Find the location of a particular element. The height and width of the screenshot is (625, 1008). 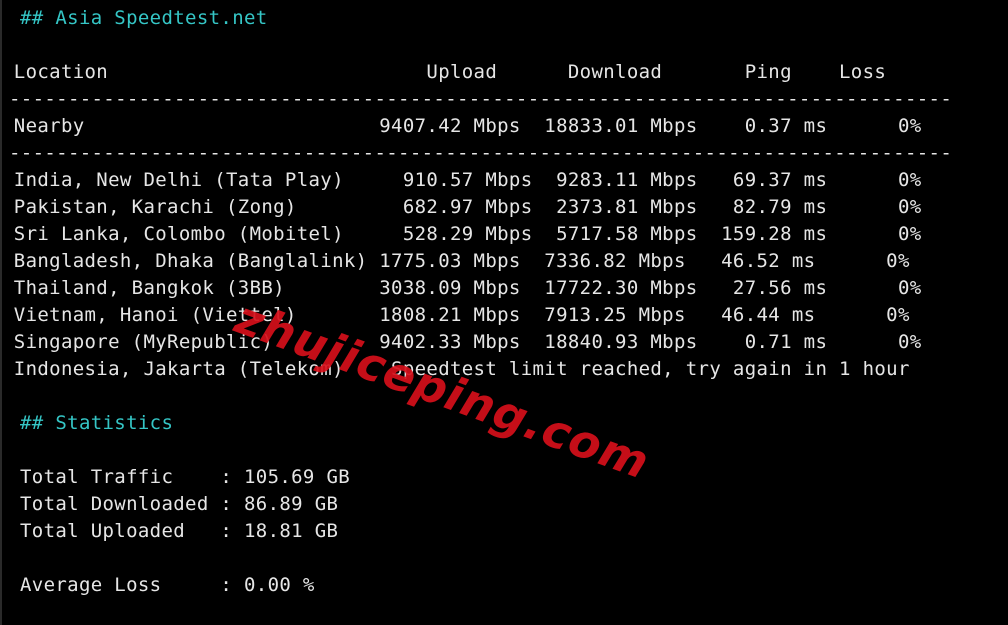

statistics-heading: ## Statistics is located at coordinates (97, 423).